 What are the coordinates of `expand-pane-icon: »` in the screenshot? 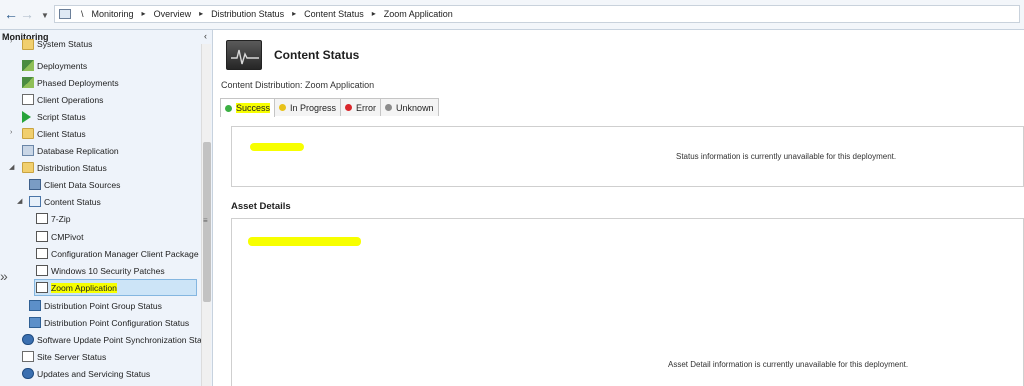 It's located at (4, 276).